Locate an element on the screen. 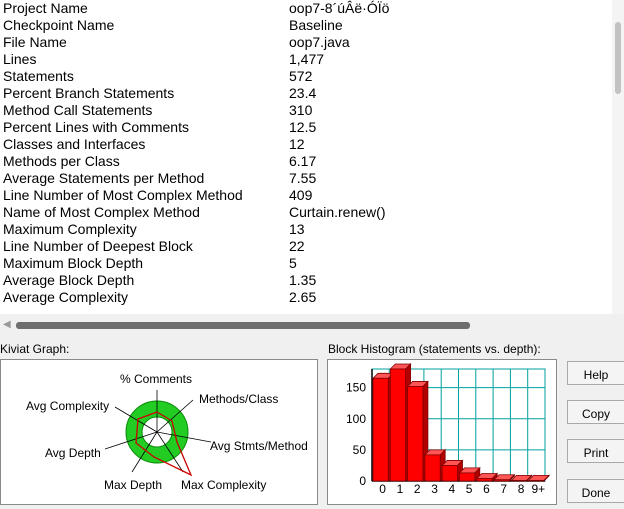 Image resolution: width=624 pixels, height=509 pixels. metric-value: oop7.java is located at coordinates (319, 42).